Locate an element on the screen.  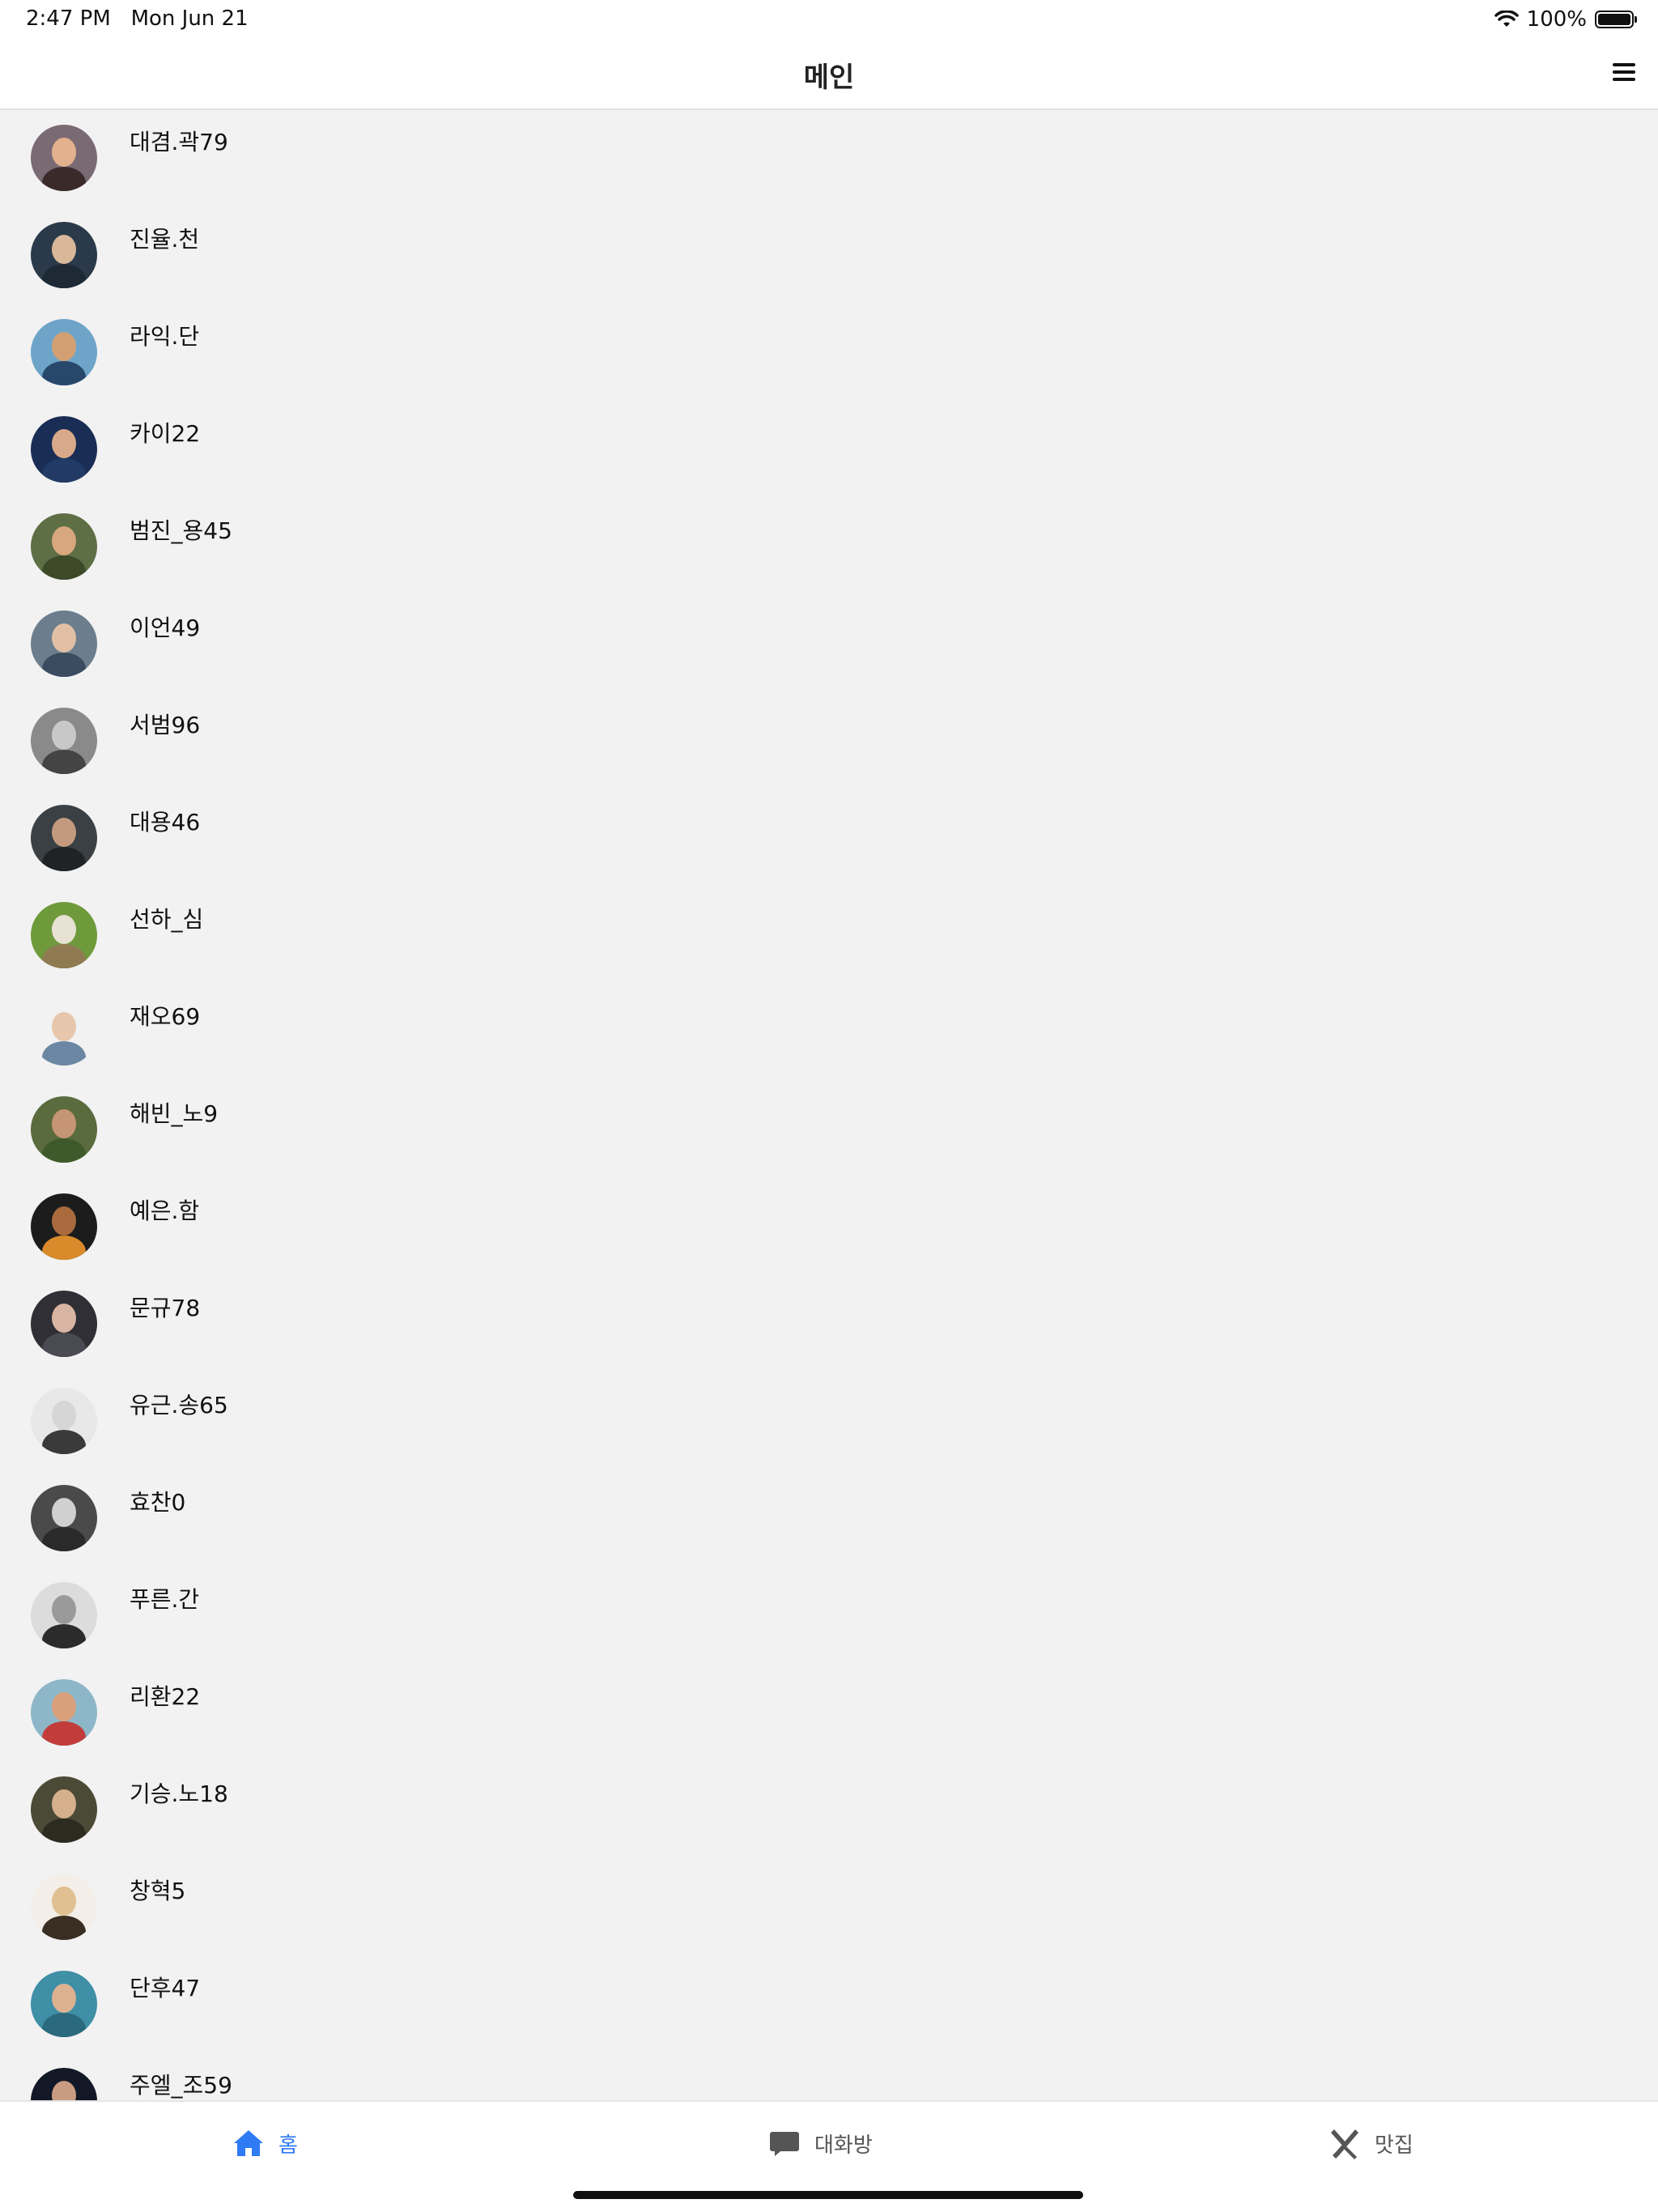
user-list-item: 주엘_조59 is located at coordinates (829, 2077).